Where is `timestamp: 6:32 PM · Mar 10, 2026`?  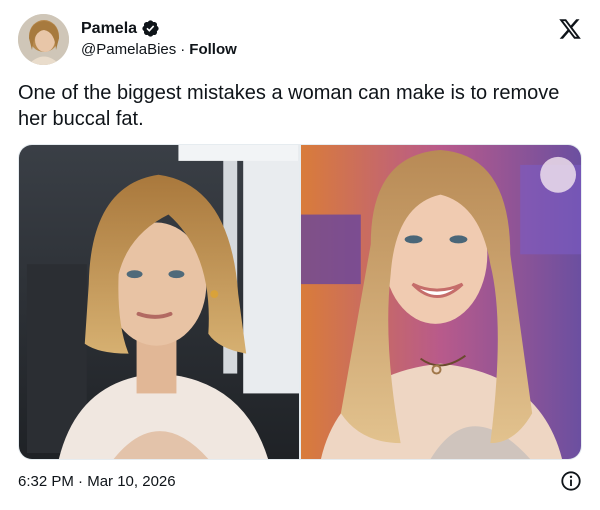
timestamp: 6:32 PM · Mar 10, 2026 is located at coordinates (97, 481).